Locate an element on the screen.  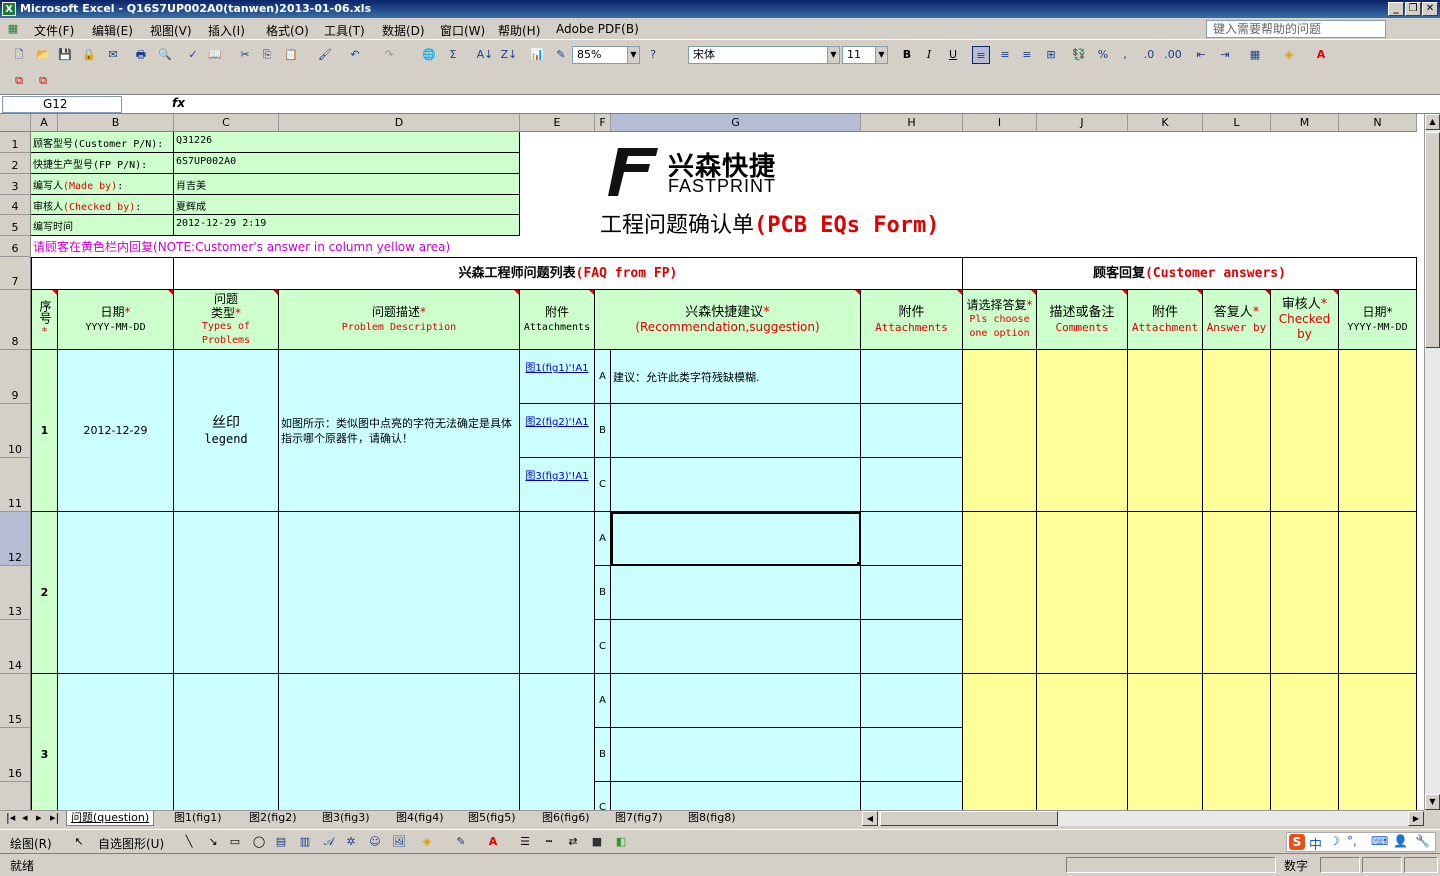
checked-by-label: 审核人(Checked by): is located at coordinates (102, 205).